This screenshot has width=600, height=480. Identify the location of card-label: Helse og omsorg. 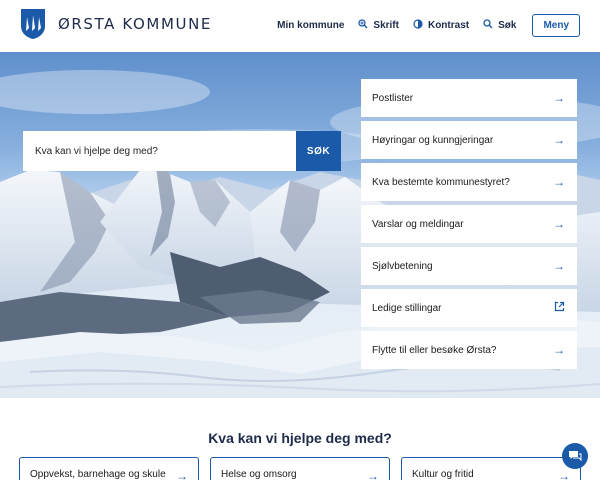
(259, 474).